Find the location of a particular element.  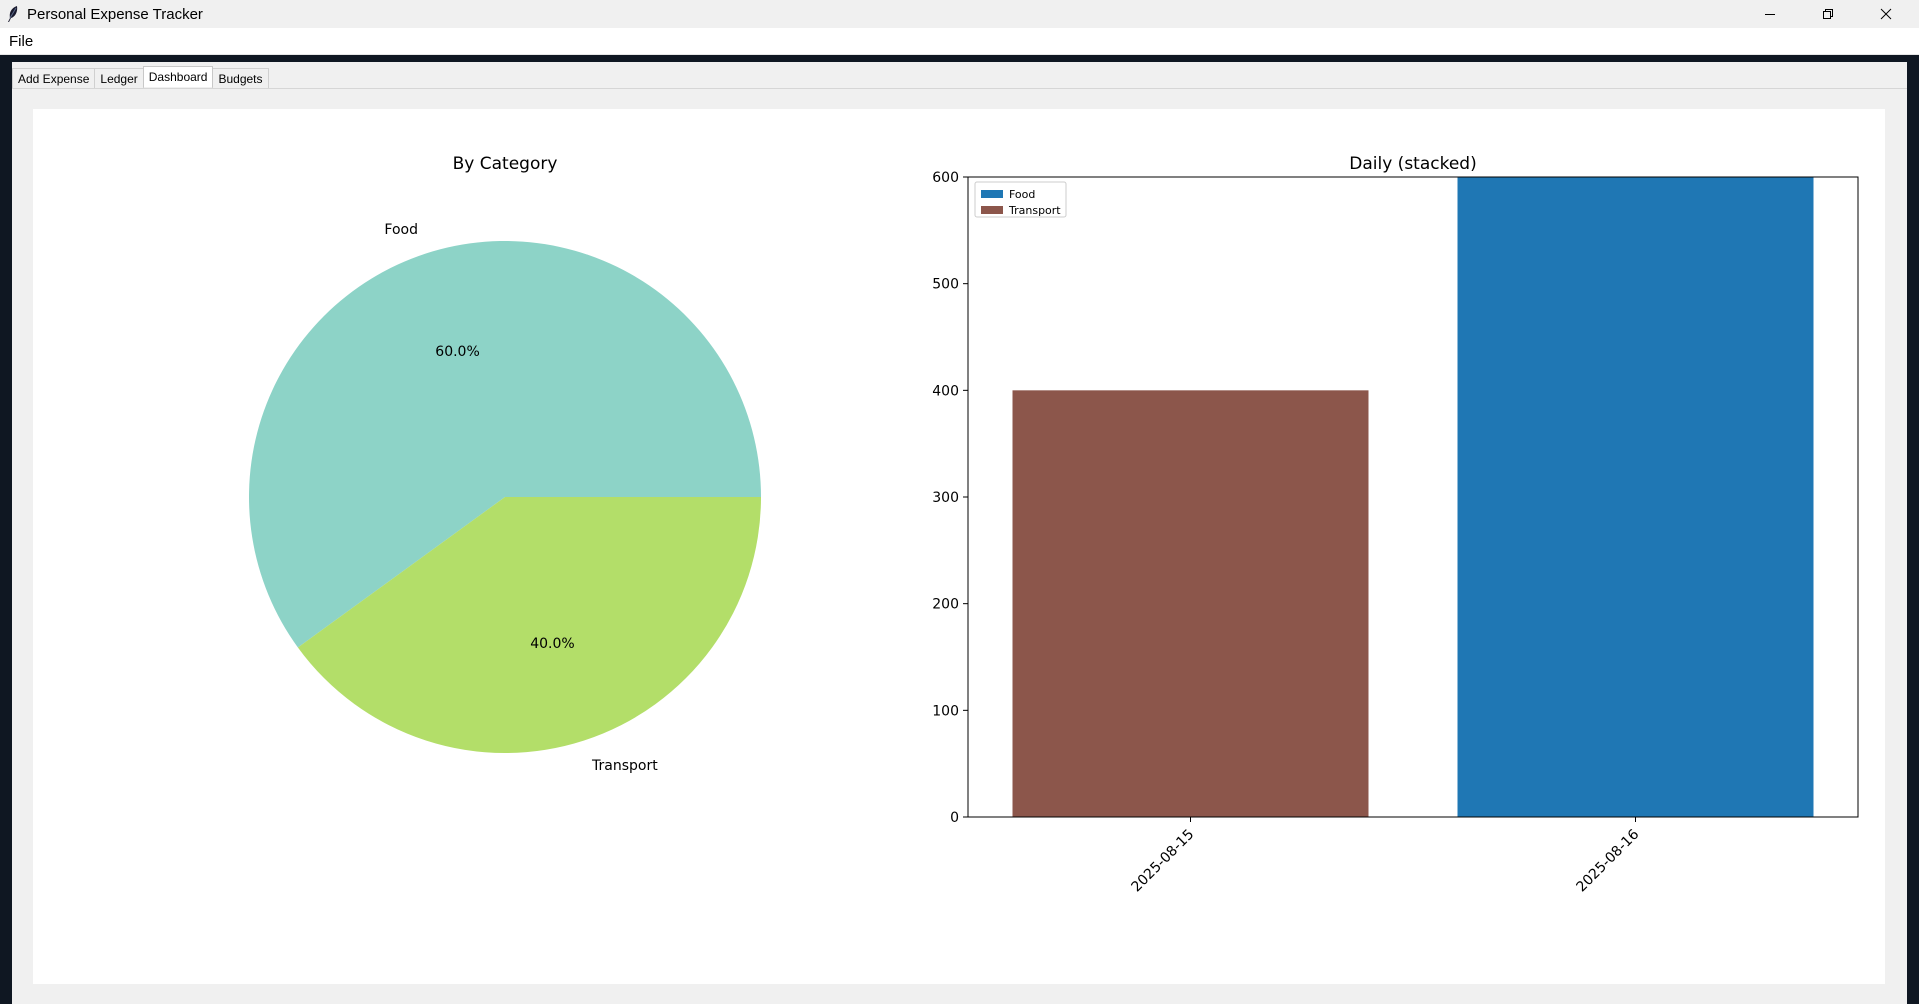

minimize-icon is located at coordinates (1770, 14).